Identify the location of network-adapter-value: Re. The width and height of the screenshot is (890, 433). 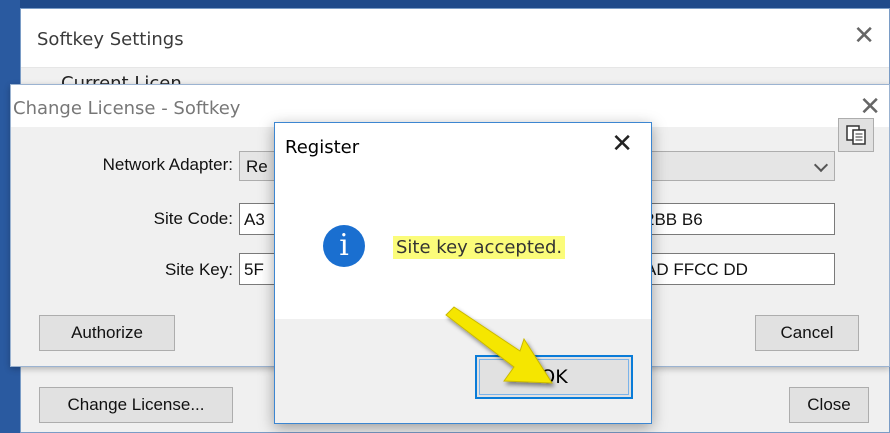
(257, 166).